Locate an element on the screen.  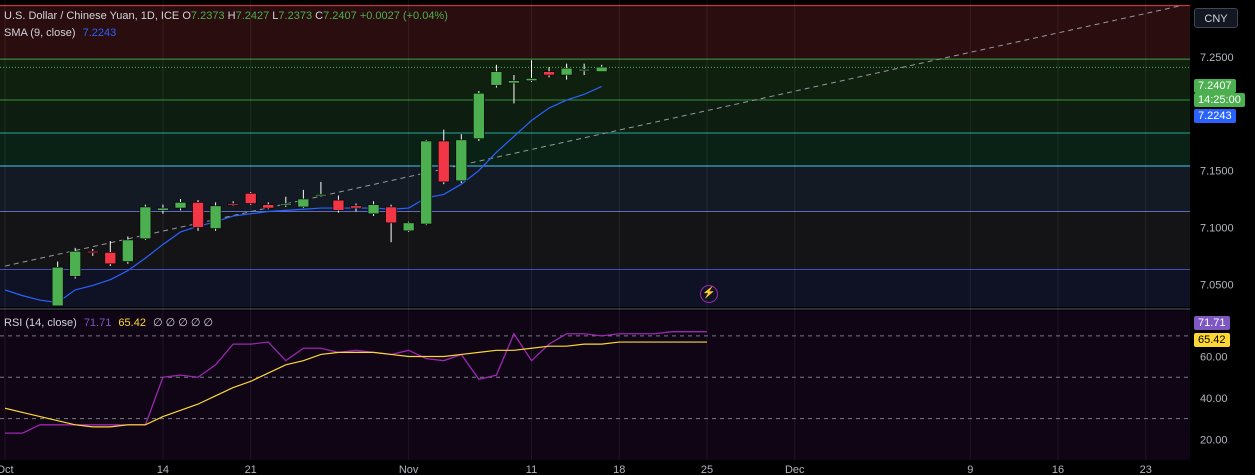
rsi-legend: RSI (14, close) 71.71 65.42 ∅ ∅ ∅ ∅ ∅ is located at coordinates (108, 323).